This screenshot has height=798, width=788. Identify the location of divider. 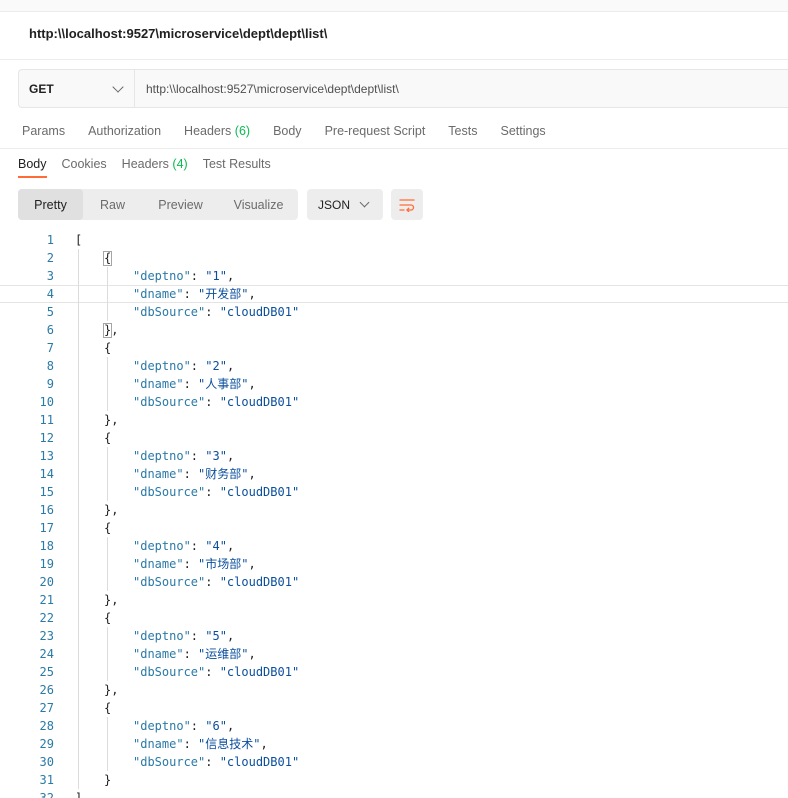
(394, 148).